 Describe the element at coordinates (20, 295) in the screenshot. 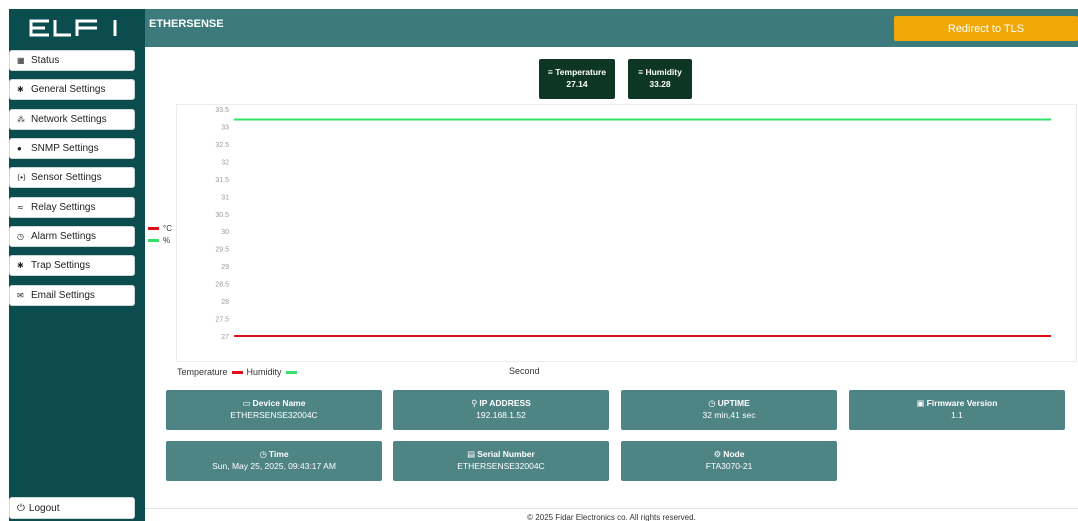

I see `envelope-icon: ✉` at that location.